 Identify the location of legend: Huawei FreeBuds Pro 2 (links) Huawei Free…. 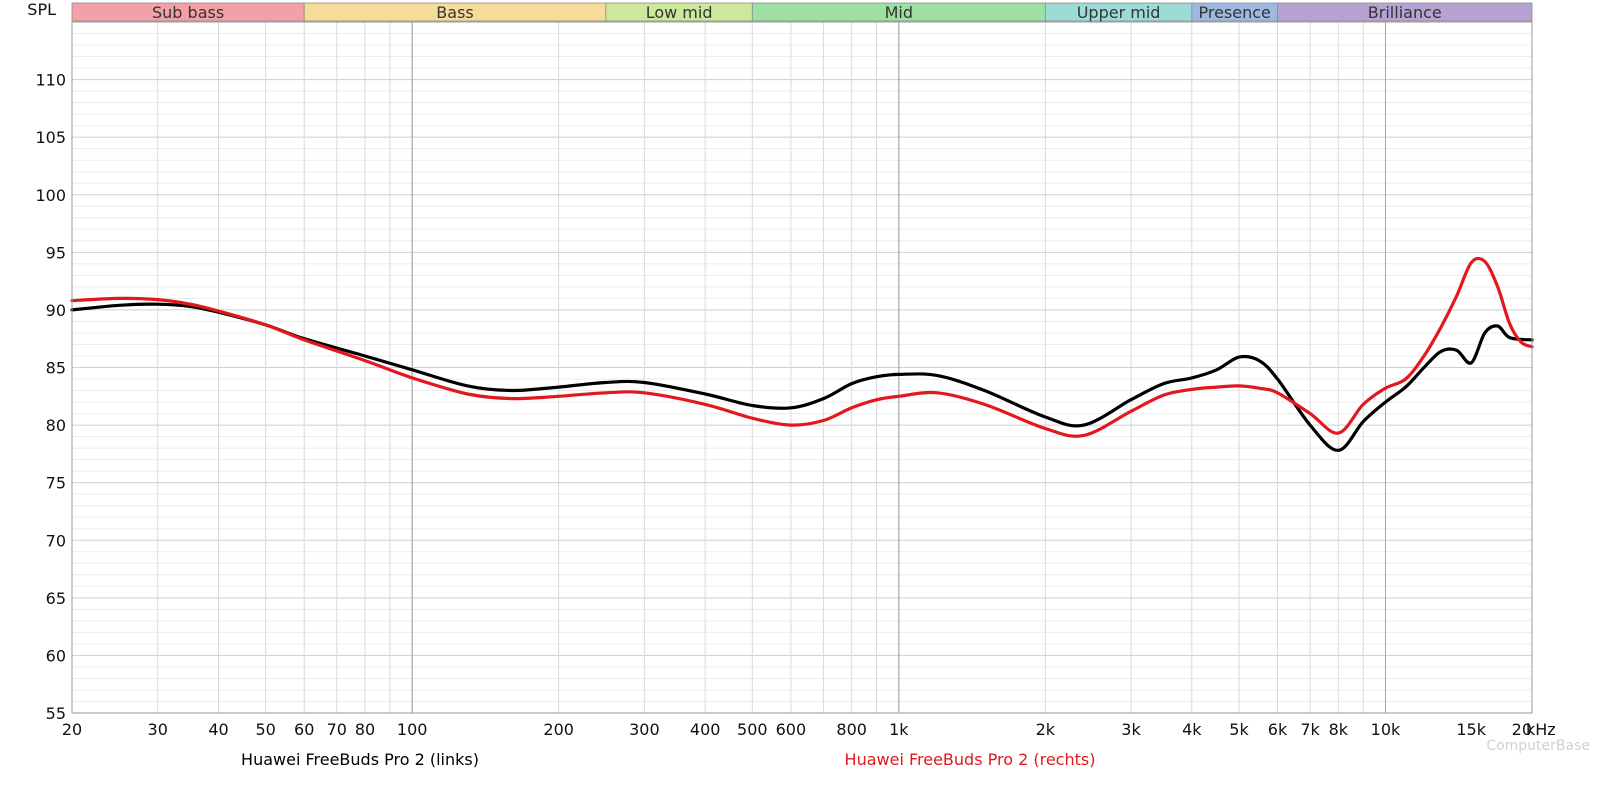
(668, 759).